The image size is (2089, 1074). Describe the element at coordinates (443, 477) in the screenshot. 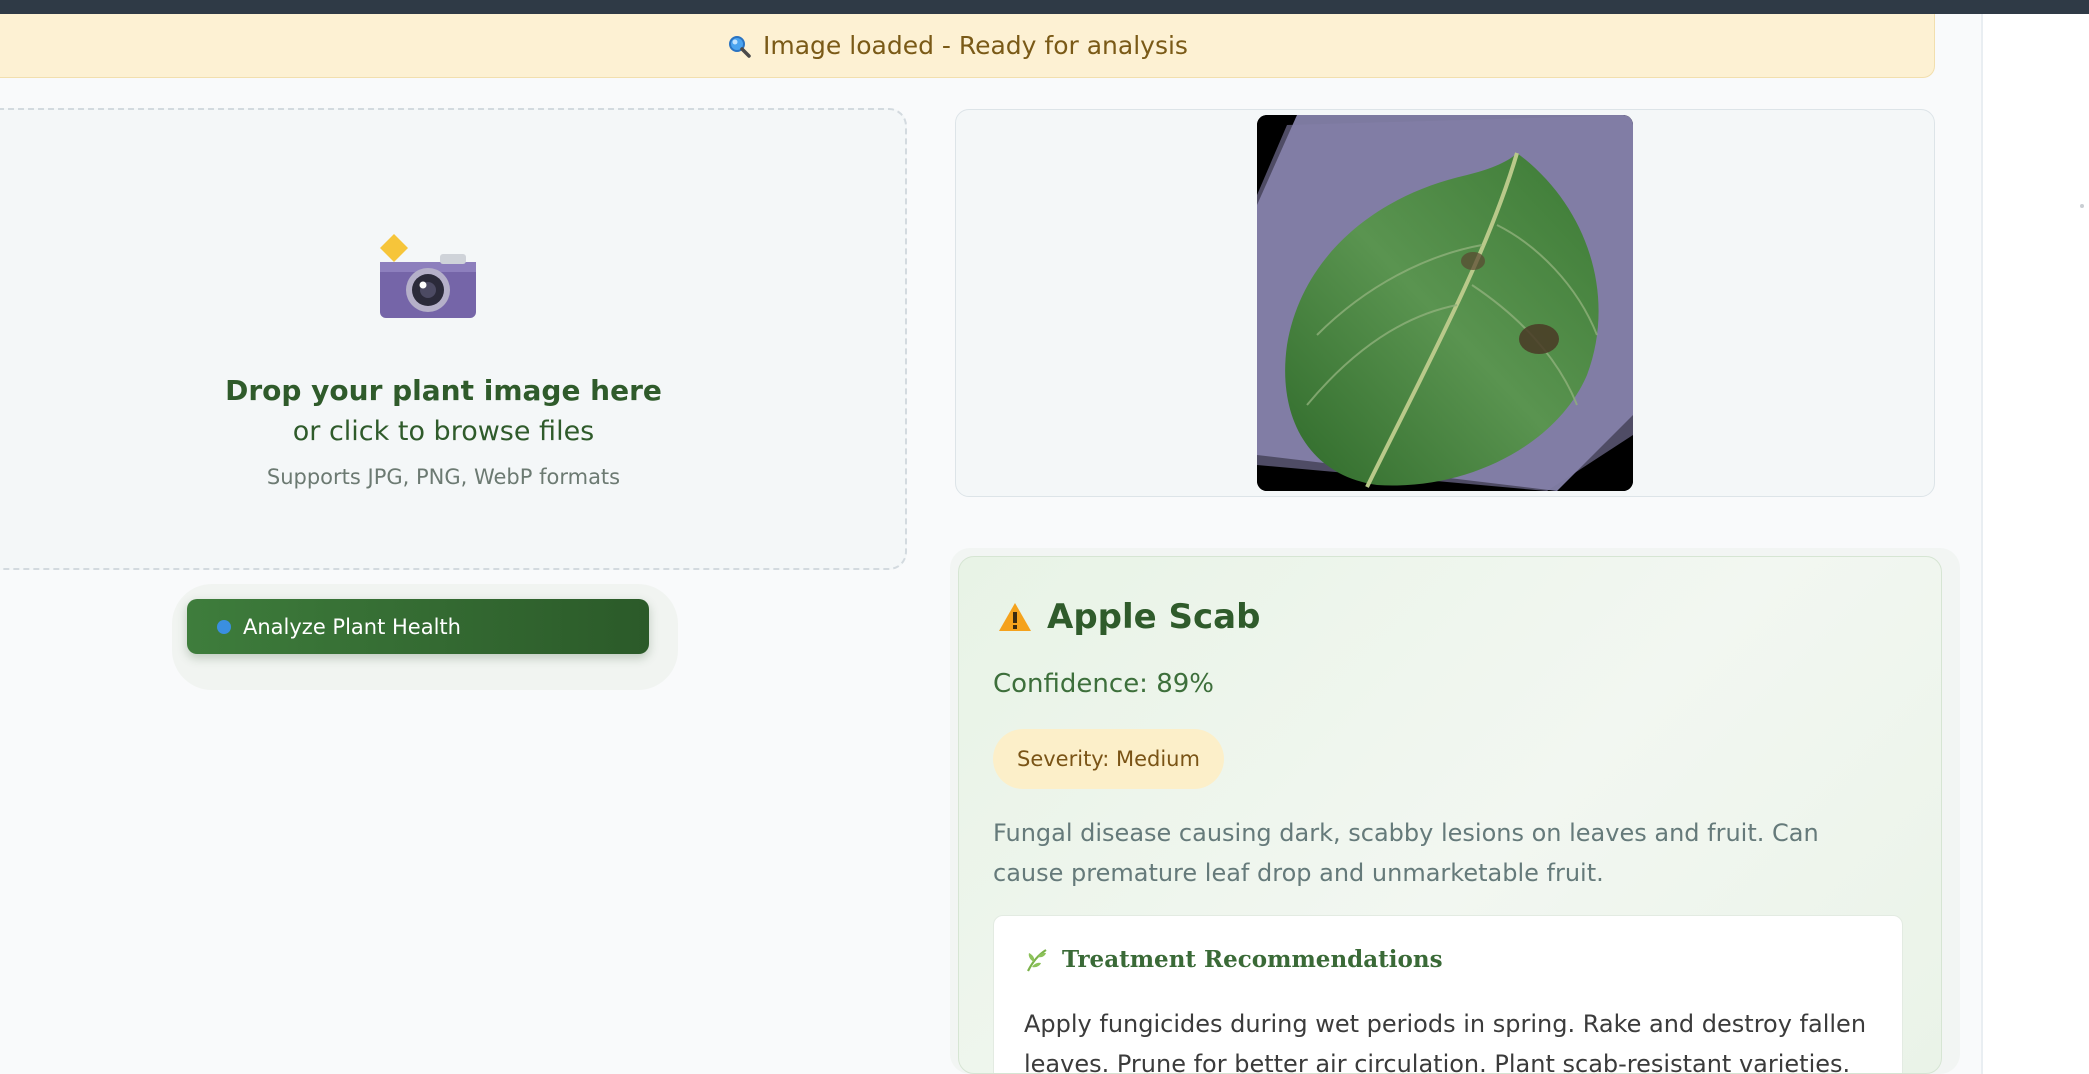

I see `supported-formats: Supports JPG, PNG, WebP formats` at that location.